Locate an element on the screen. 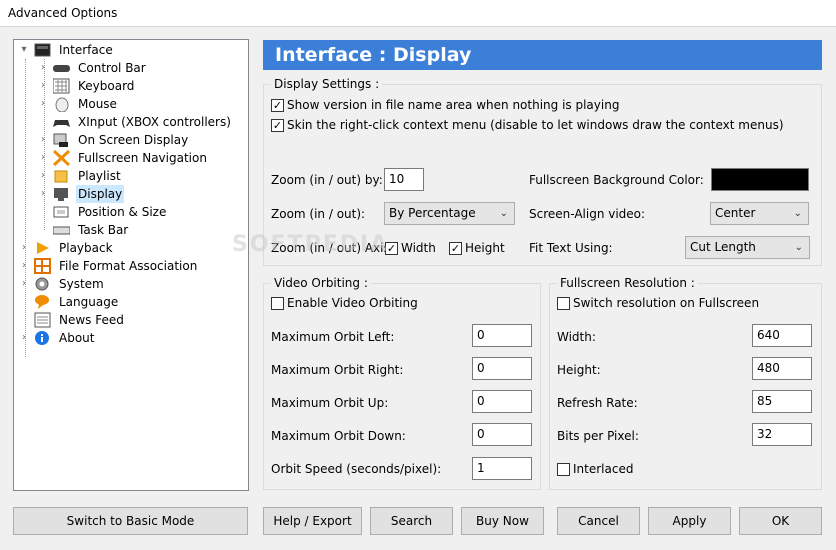 Image resolution: width=836 pixels, height=550 pixels. zoom-mode-select: By Percentage ⌄ is located at coordinates (449, 213).